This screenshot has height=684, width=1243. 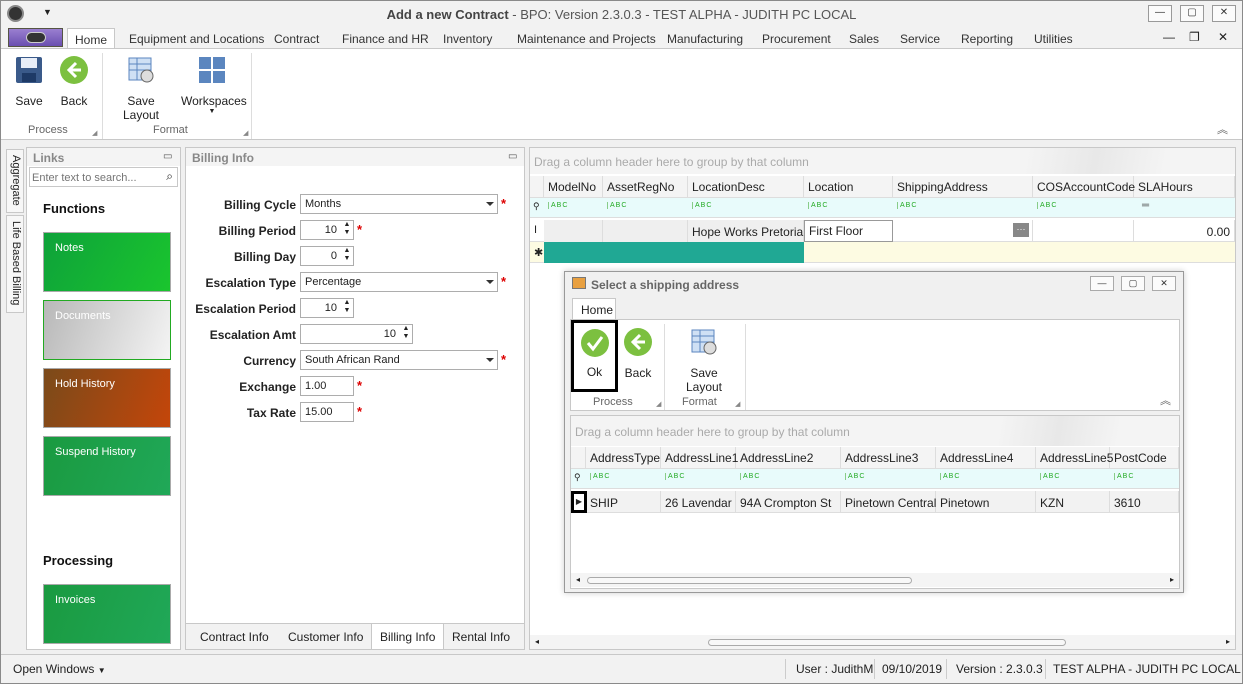 What do you see at coordinates (234, 637) in the screenshot?
I see `tab-contract-info: Contract Info` at bounding box center [234, 637].